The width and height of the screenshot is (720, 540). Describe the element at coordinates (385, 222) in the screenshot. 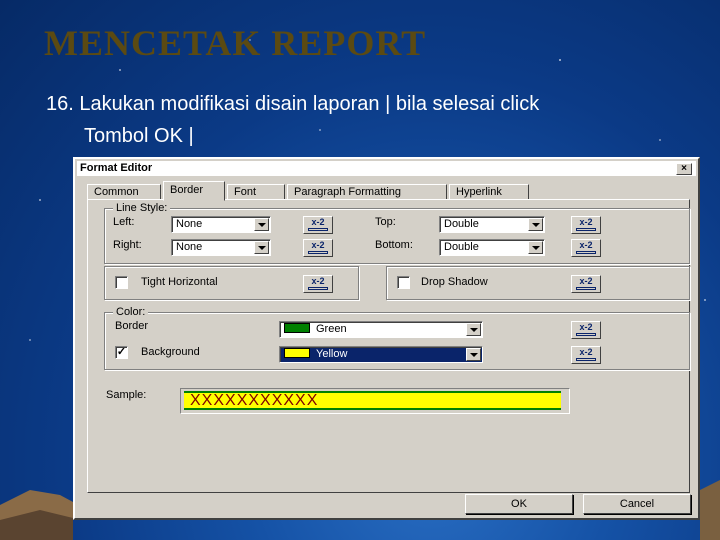

I see `top-label: Top:` at that location.